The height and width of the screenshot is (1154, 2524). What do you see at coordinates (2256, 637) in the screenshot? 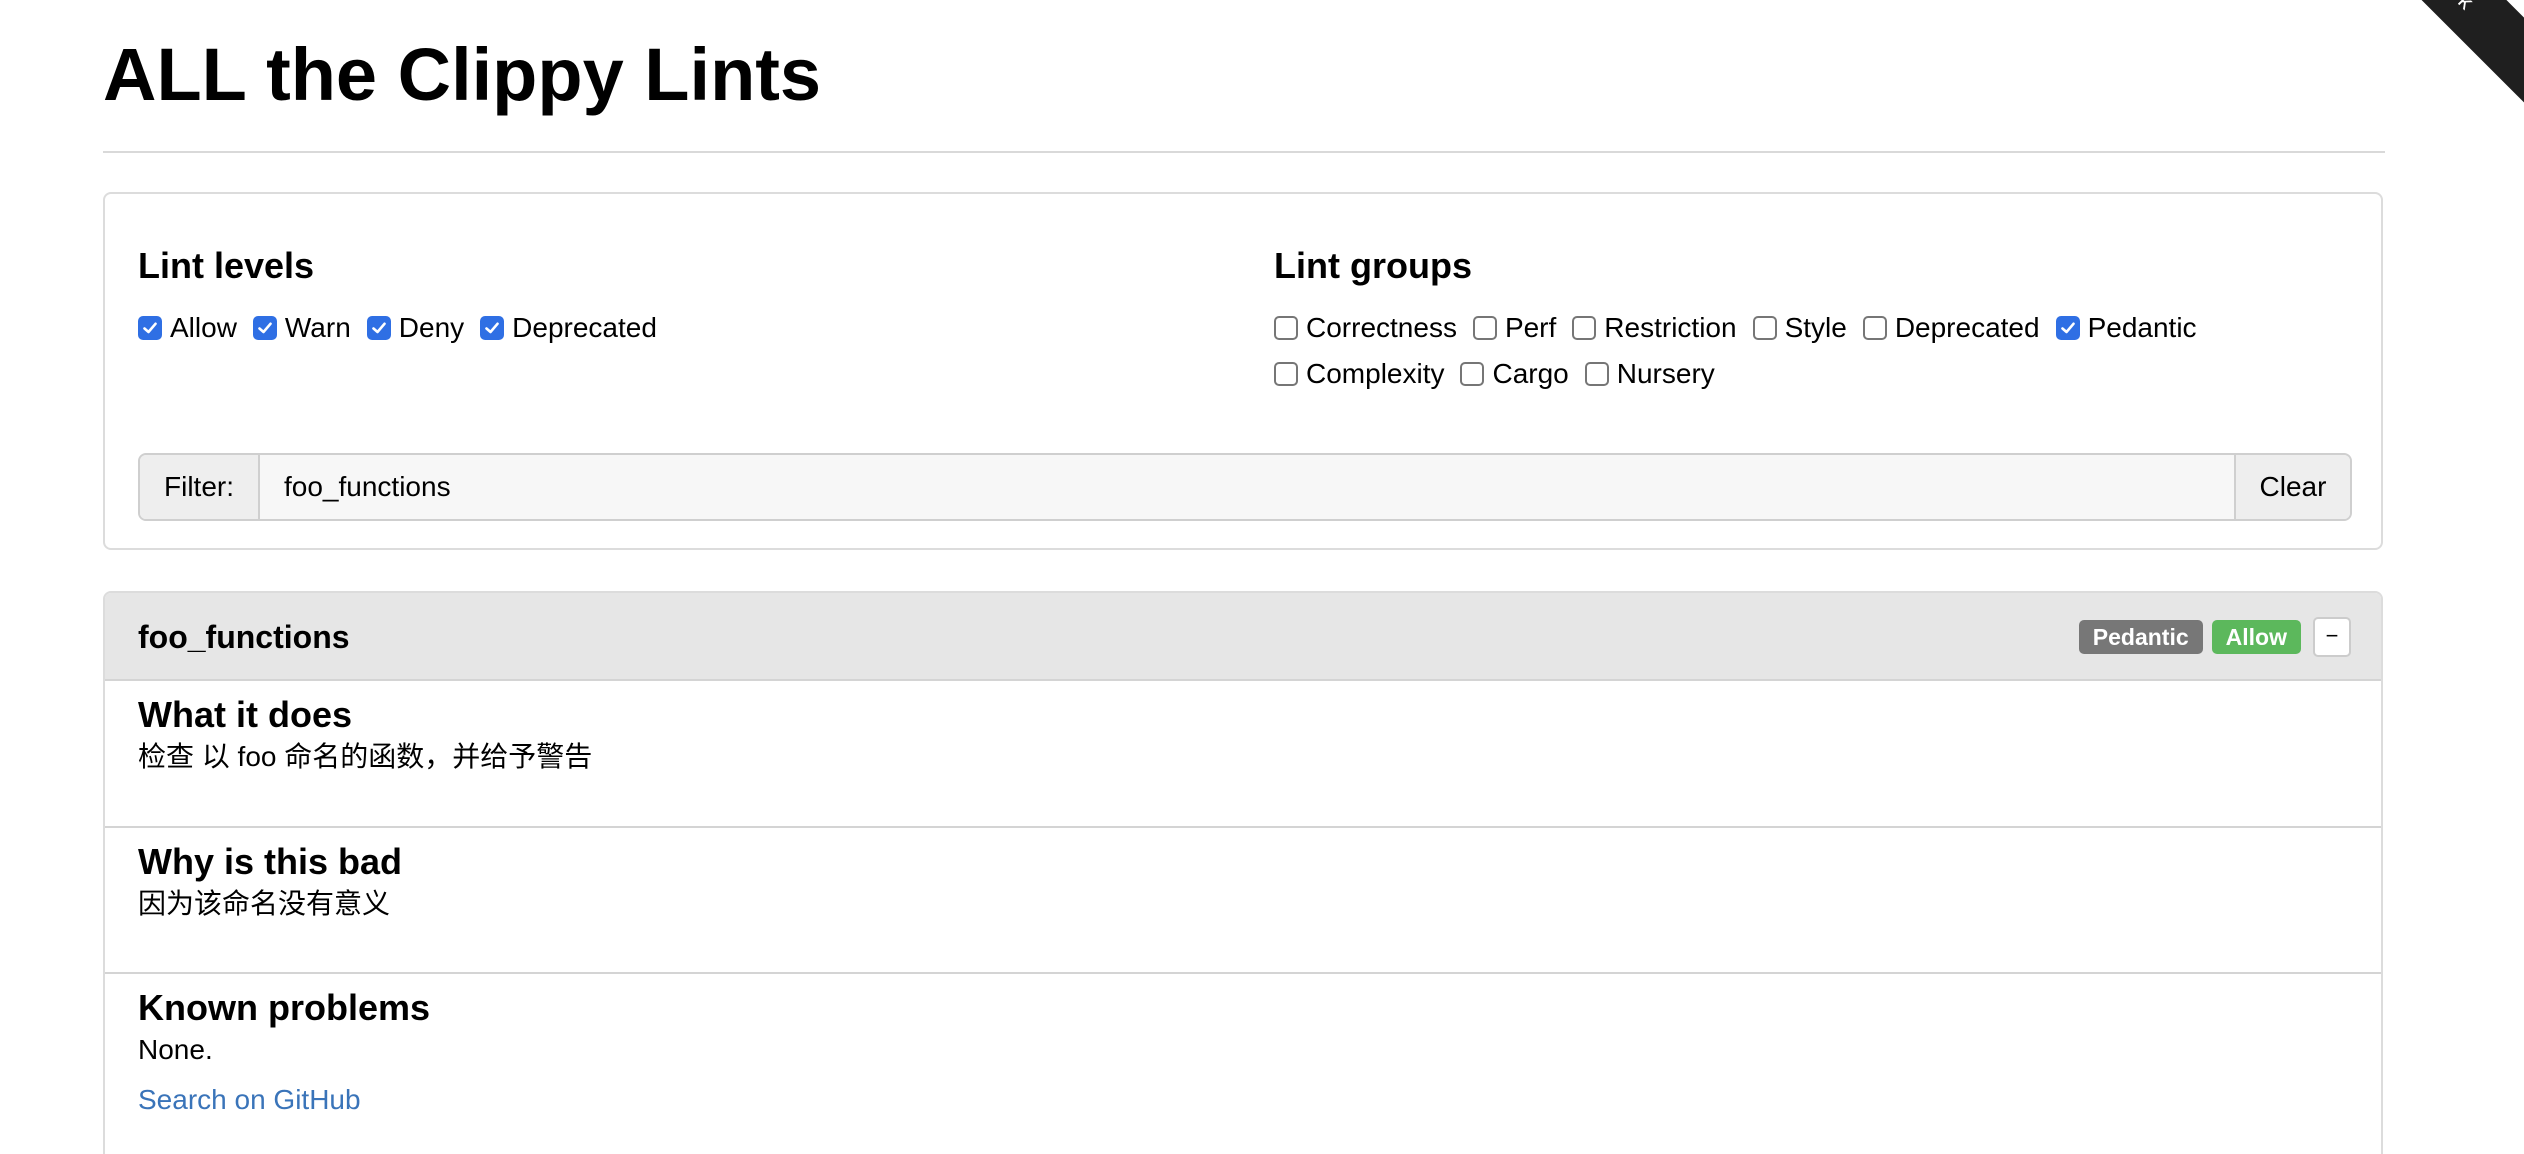
I see `level-badge: Allow` at bounding box center [2256, 637].